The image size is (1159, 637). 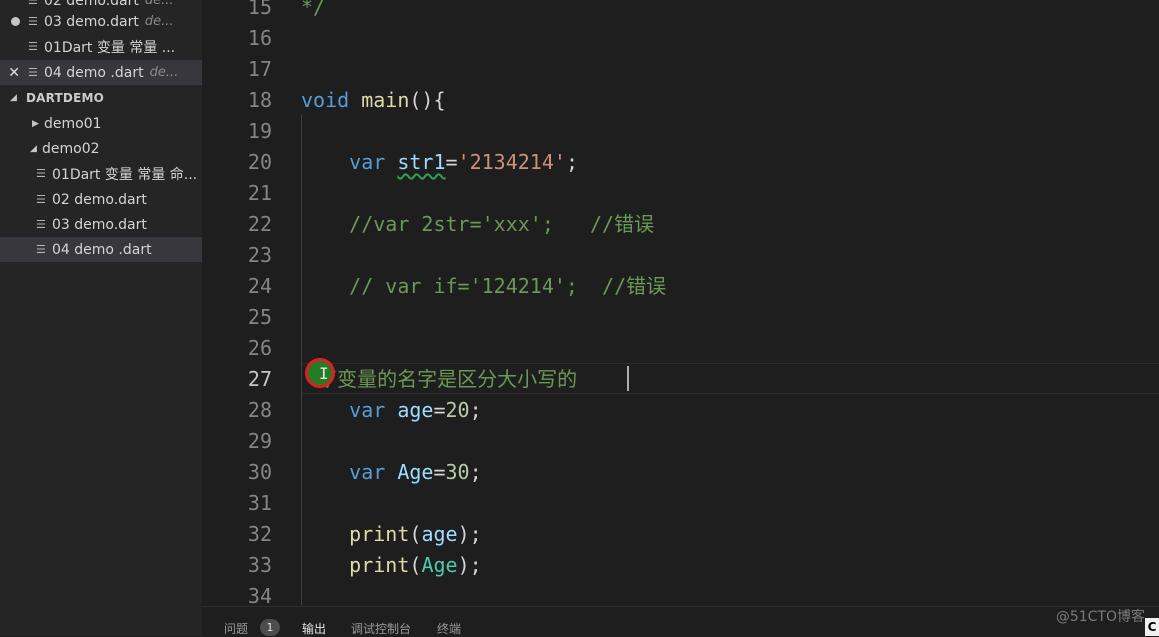 What do you see at coordinates (71, 148) in the screenshot?
I see `tree-item-label: demo02` at bounding box center [71, 148].